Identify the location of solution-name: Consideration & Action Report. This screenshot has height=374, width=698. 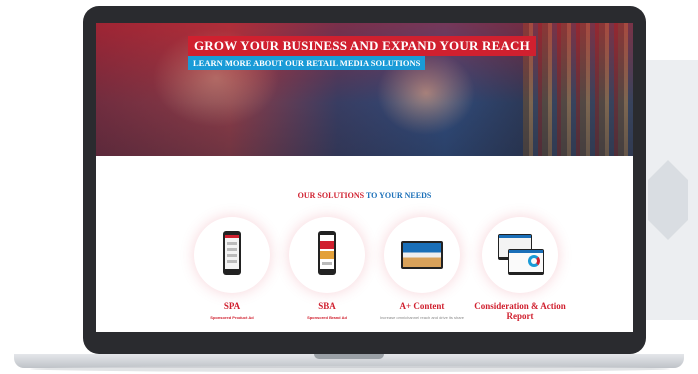
(520, 311).